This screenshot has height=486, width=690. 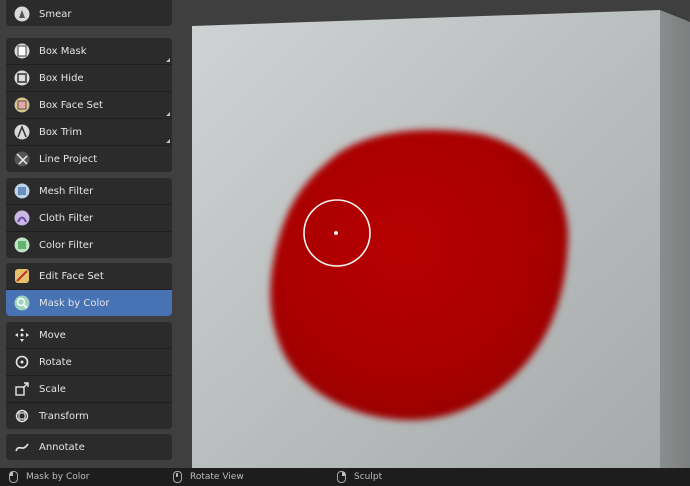 I want to click on tool-group-1: Smear, so click(x=89, y=13).